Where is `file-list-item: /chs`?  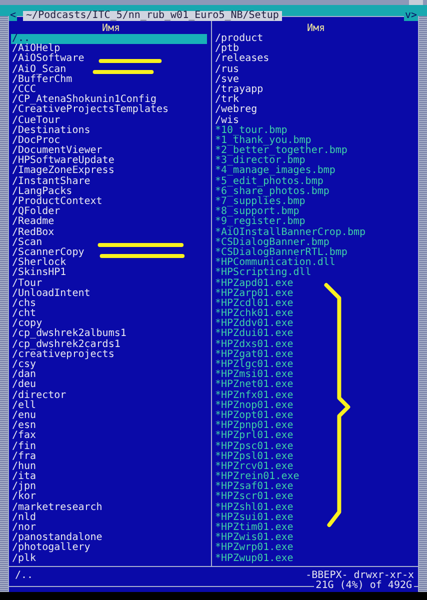 file-list-item: /chs is located at coordinates (111, 304).